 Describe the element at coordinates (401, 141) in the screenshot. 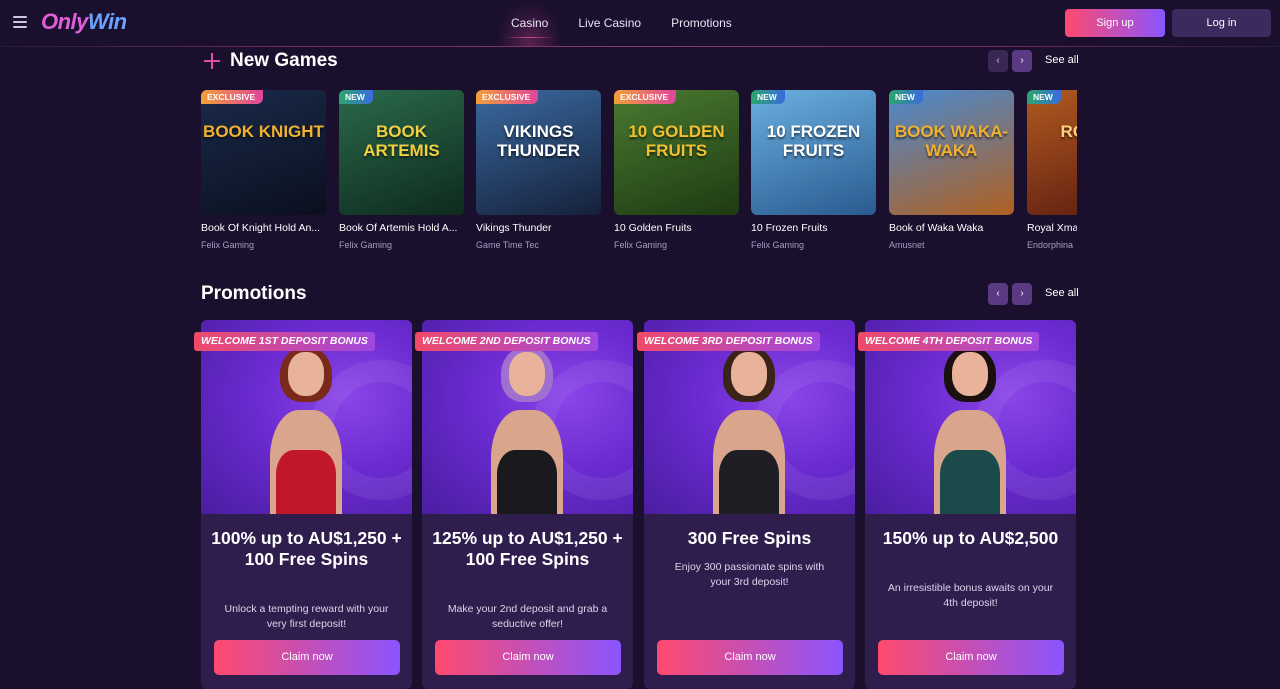

I see `game-logo-art: BOOK ARTEMIS` at that location.